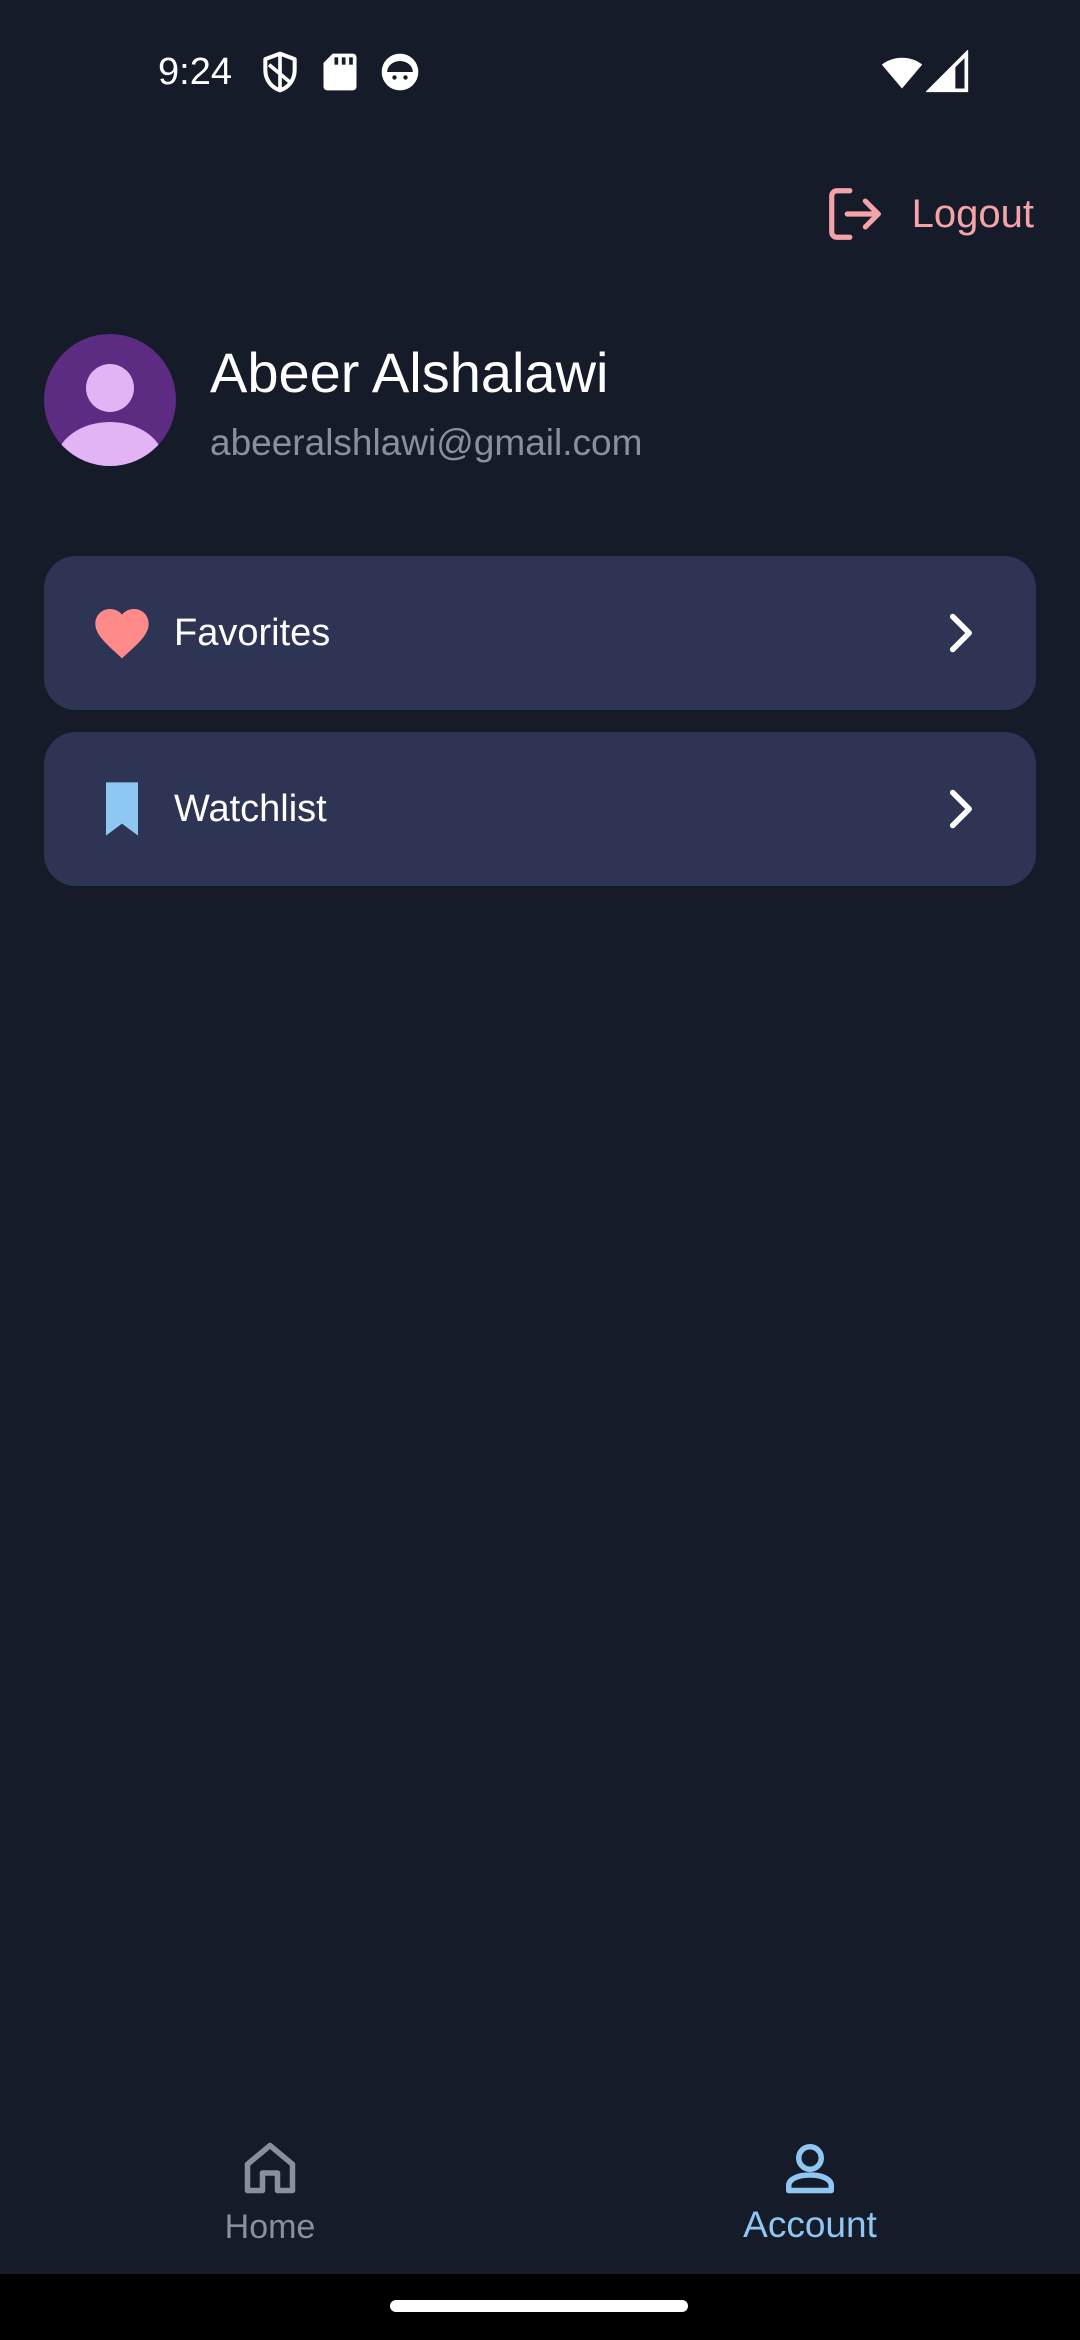  I want to click on wifi-icon, so click(902, 72).